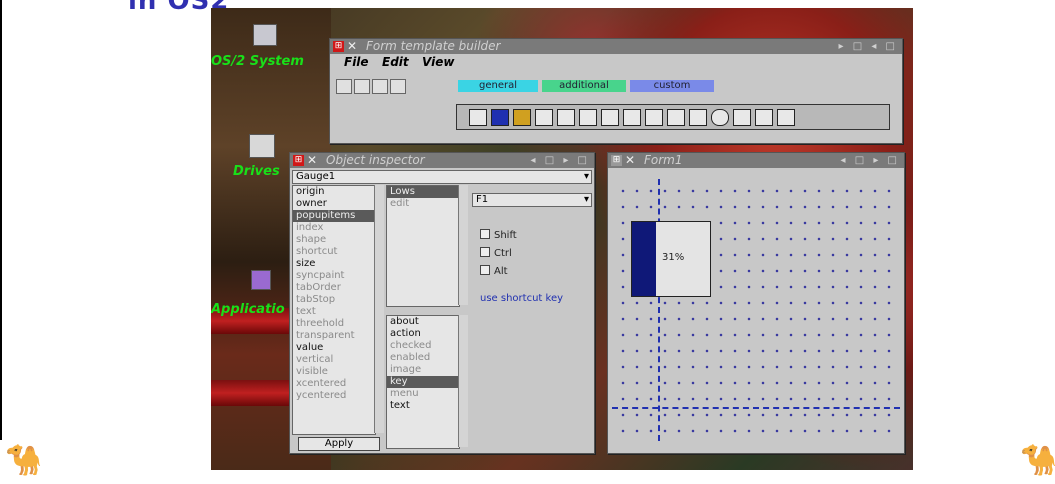  Describe the element at coordinates (676, 117) in the screenshot. I see `button-component-icon` at that location.